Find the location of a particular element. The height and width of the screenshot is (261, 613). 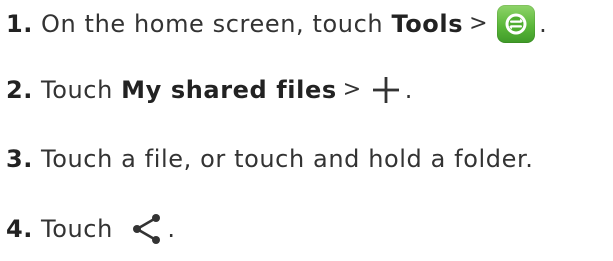

step-number: 3. is located at coordinates (20, 159).